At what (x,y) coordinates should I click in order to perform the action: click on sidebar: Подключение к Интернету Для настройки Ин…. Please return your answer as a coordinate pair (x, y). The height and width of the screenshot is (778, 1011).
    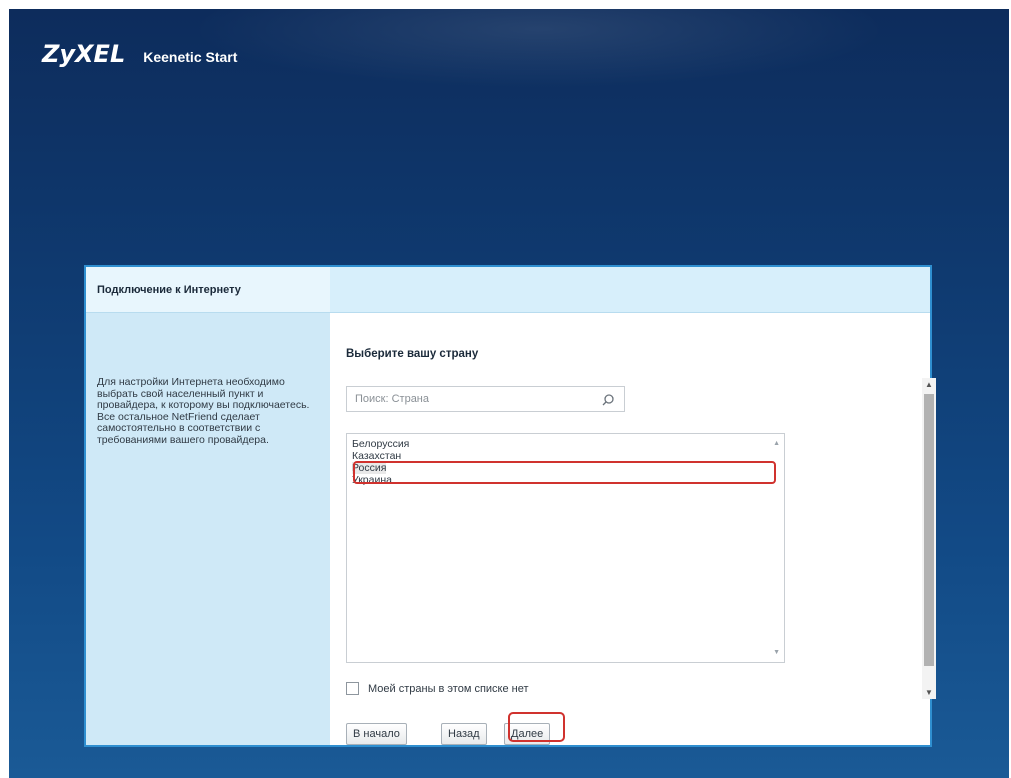
    Looking at the image, I should click on (208, 506).